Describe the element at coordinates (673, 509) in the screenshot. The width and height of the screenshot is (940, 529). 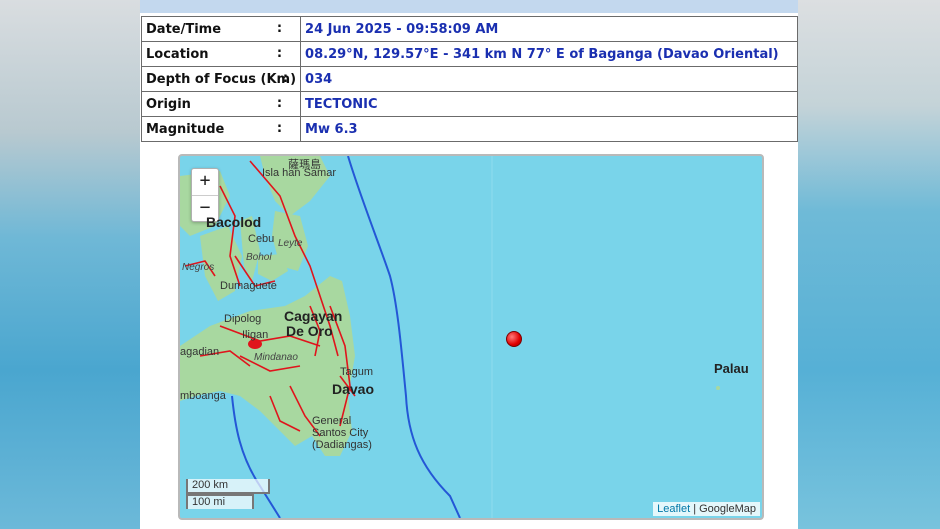
I see `leaflet-link: Leaflet` at that location.